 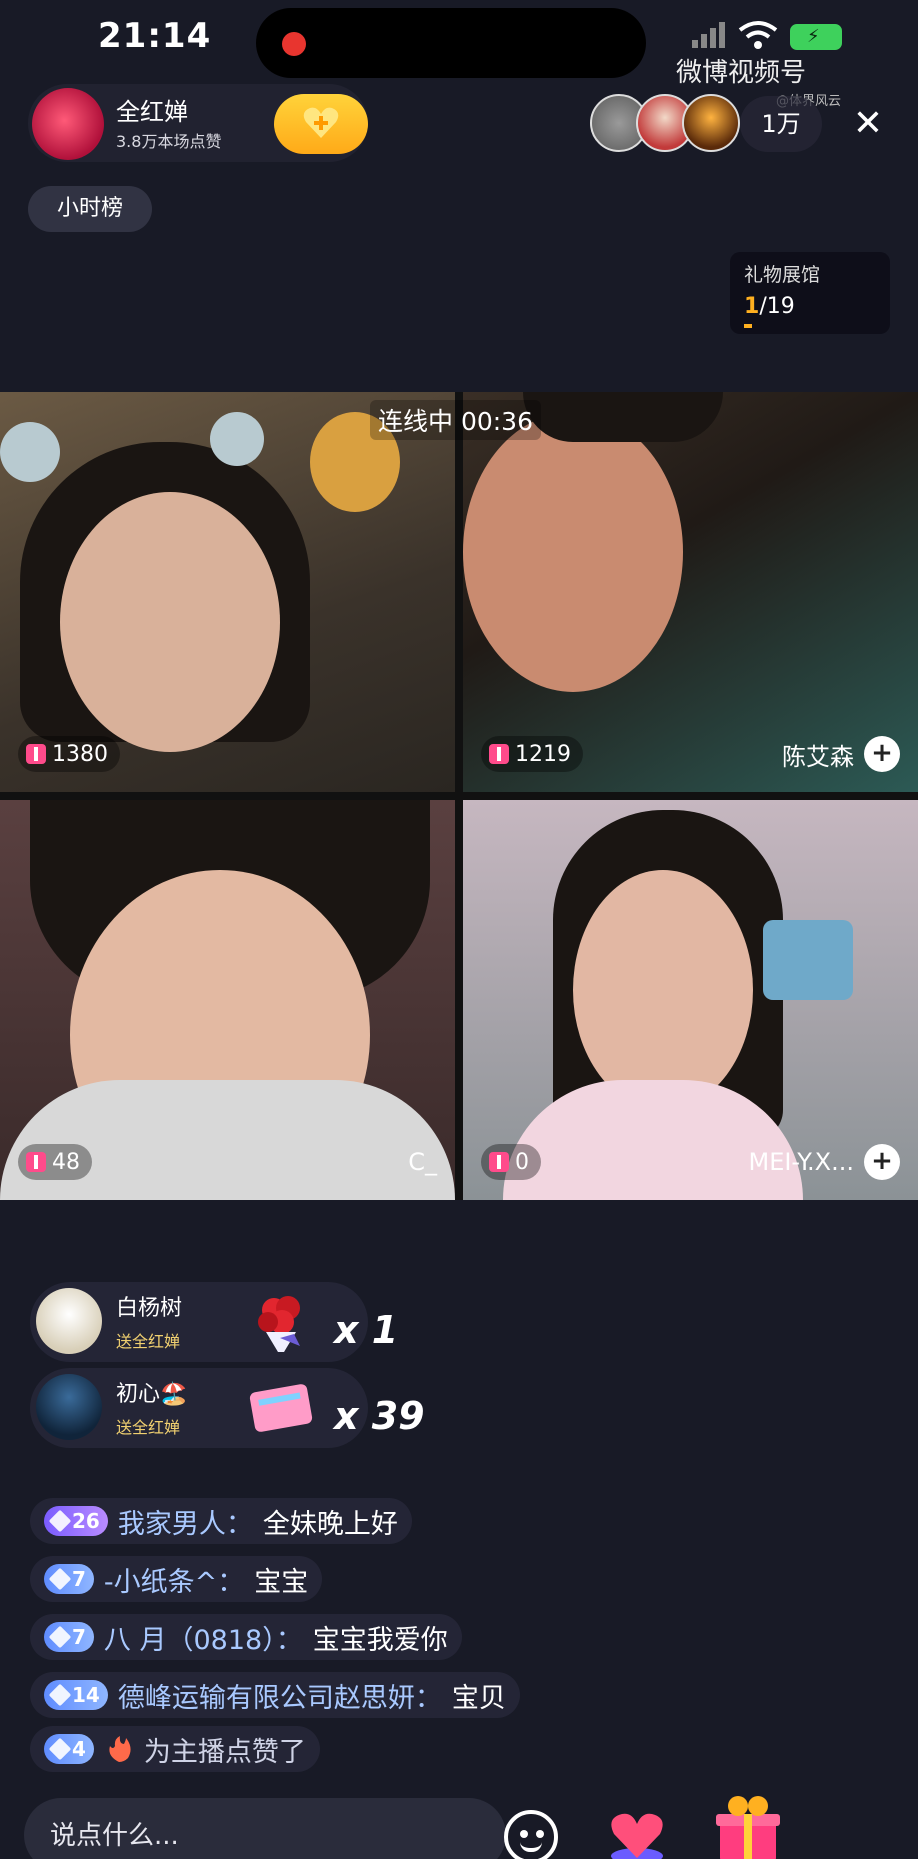 I want to click on tile-score: 1380, so click(x=69, y=754).